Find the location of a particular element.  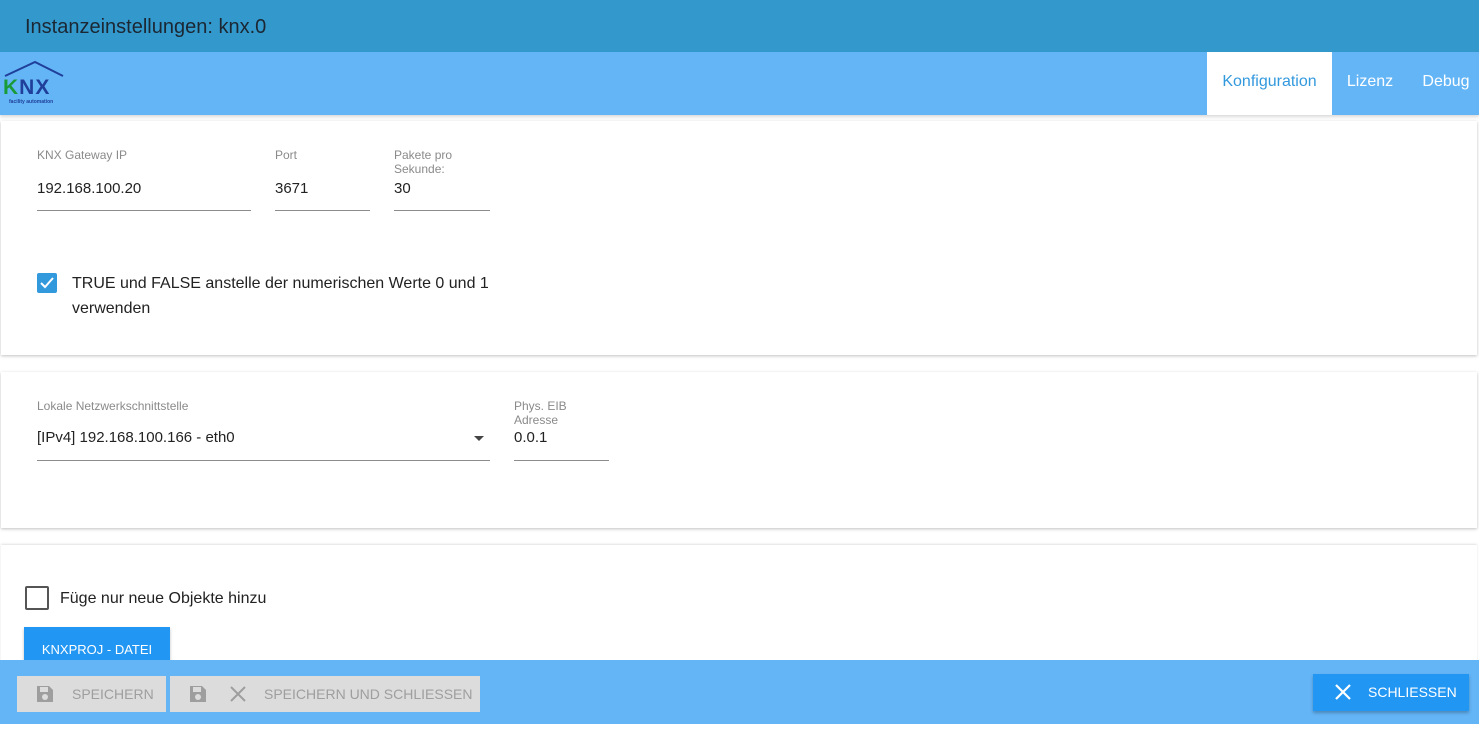

gateway-ip-underline is located at coordinates (144, 210).